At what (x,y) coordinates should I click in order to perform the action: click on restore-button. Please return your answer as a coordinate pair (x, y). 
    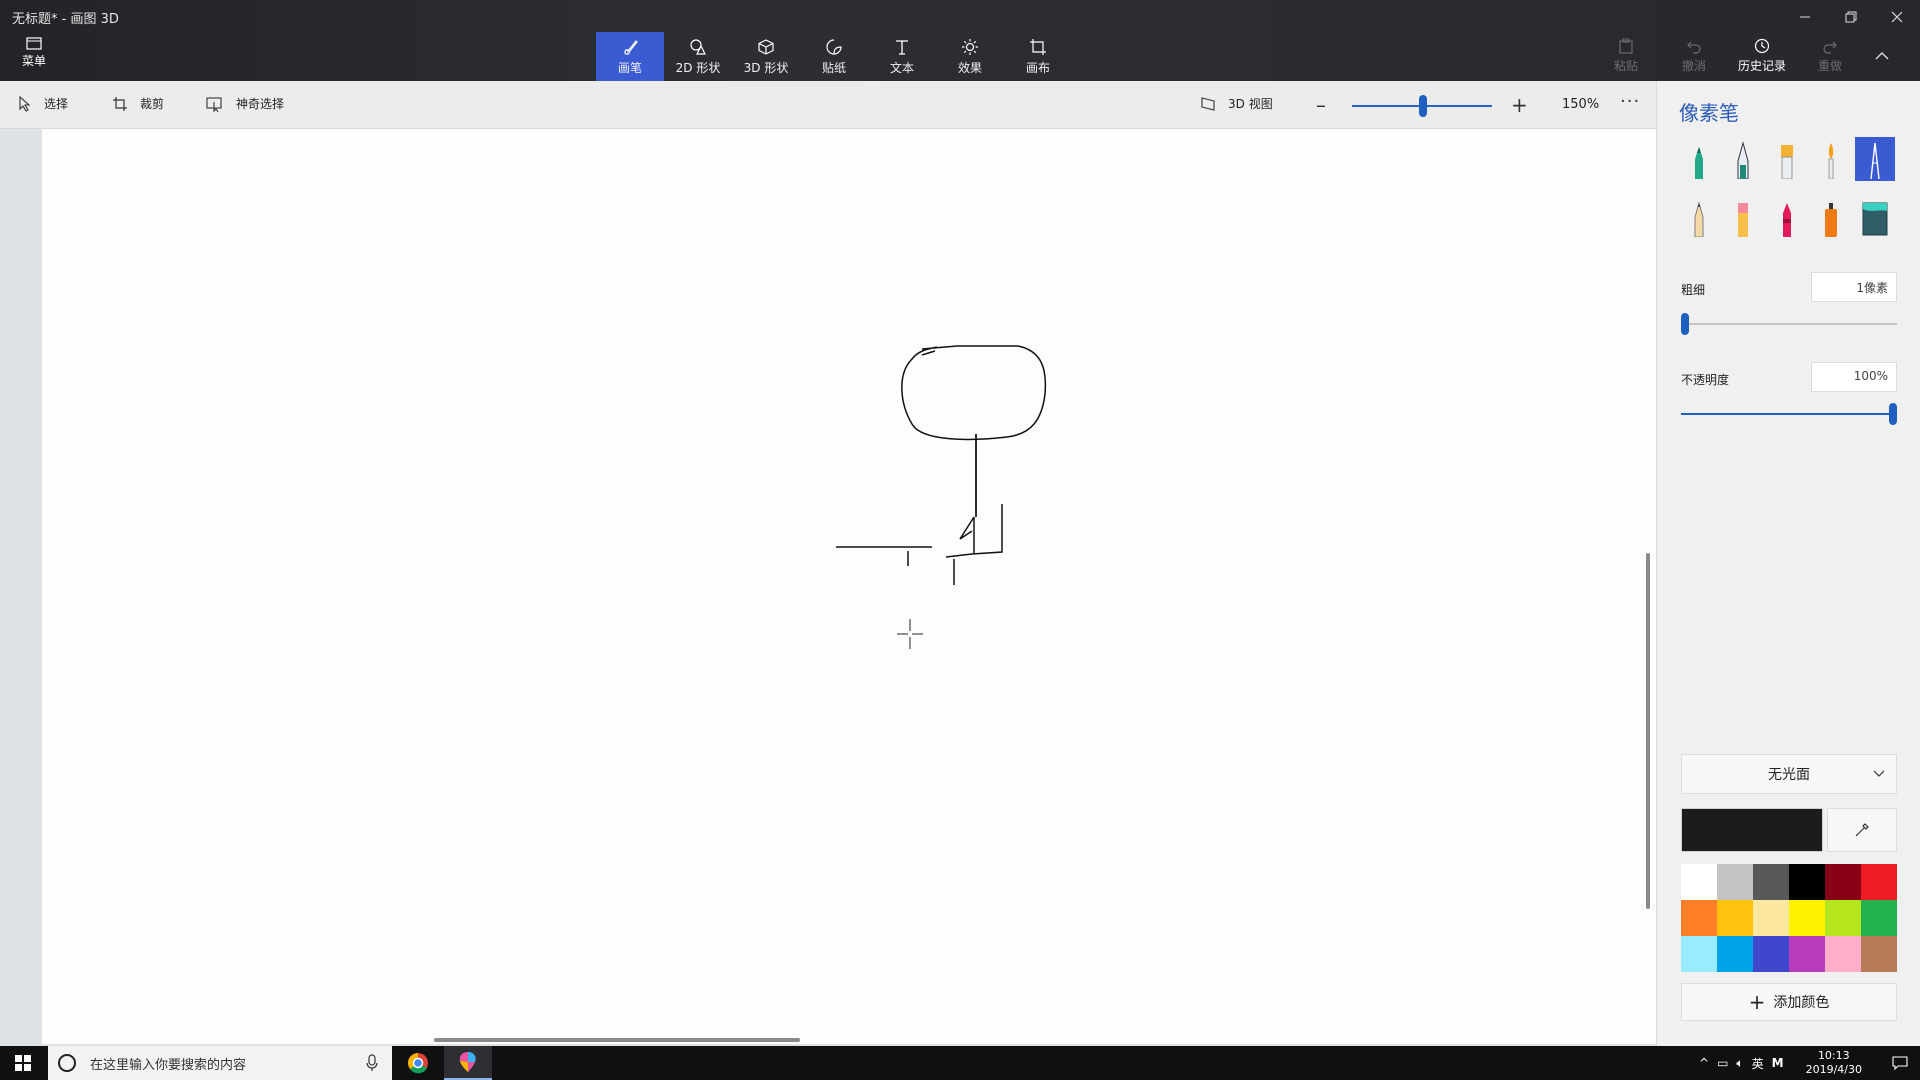
    Looking at the image, I should click on (1851, 17).